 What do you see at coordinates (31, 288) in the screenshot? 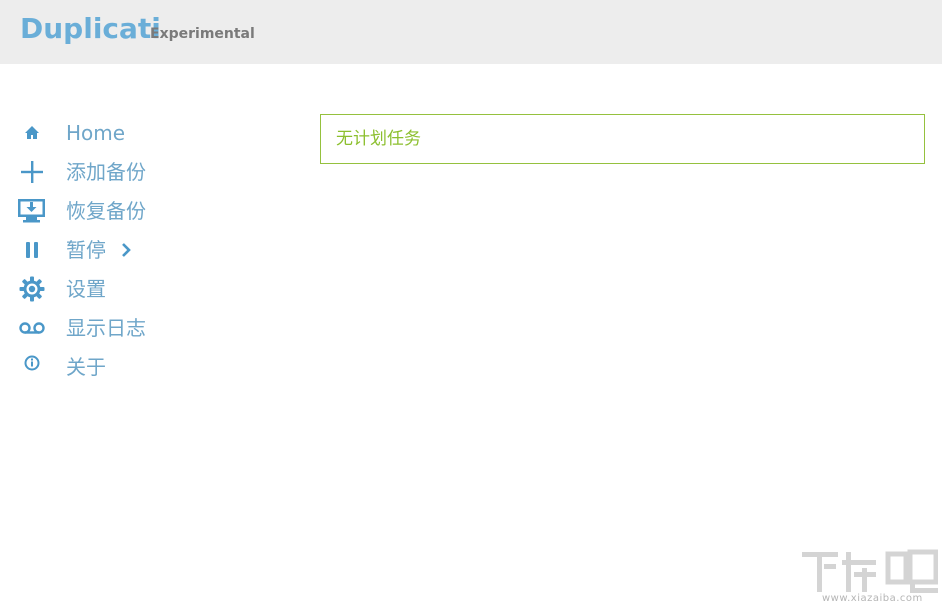
I see `gear-icon` at bounding box center [31, 288].